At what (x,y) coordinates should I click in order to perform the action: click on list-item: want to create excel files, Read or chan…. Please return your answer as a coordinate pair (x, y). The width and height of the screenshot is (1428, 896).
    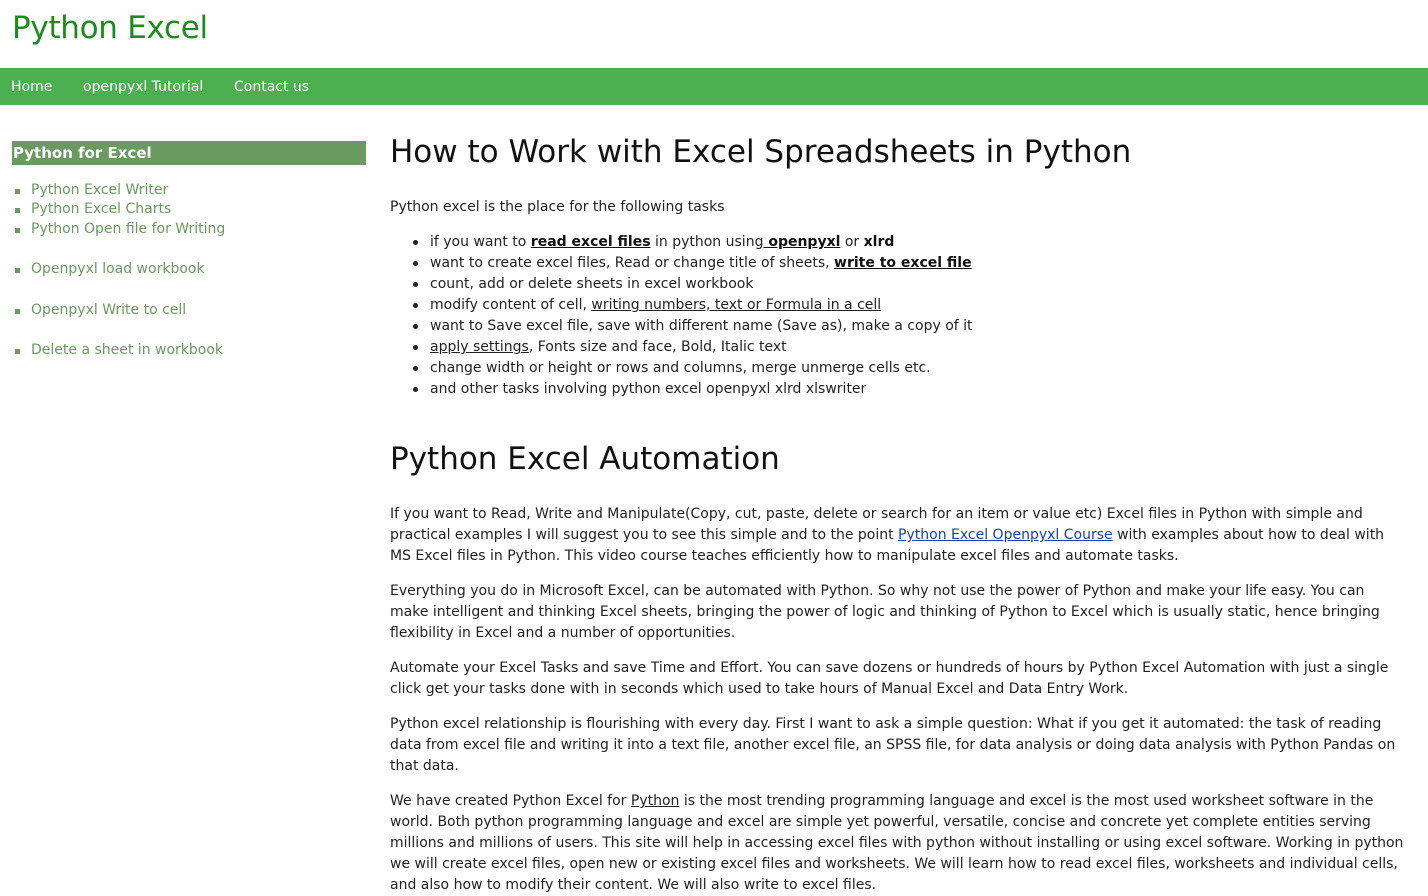
    Looking at the image, I should click on (681, 263).